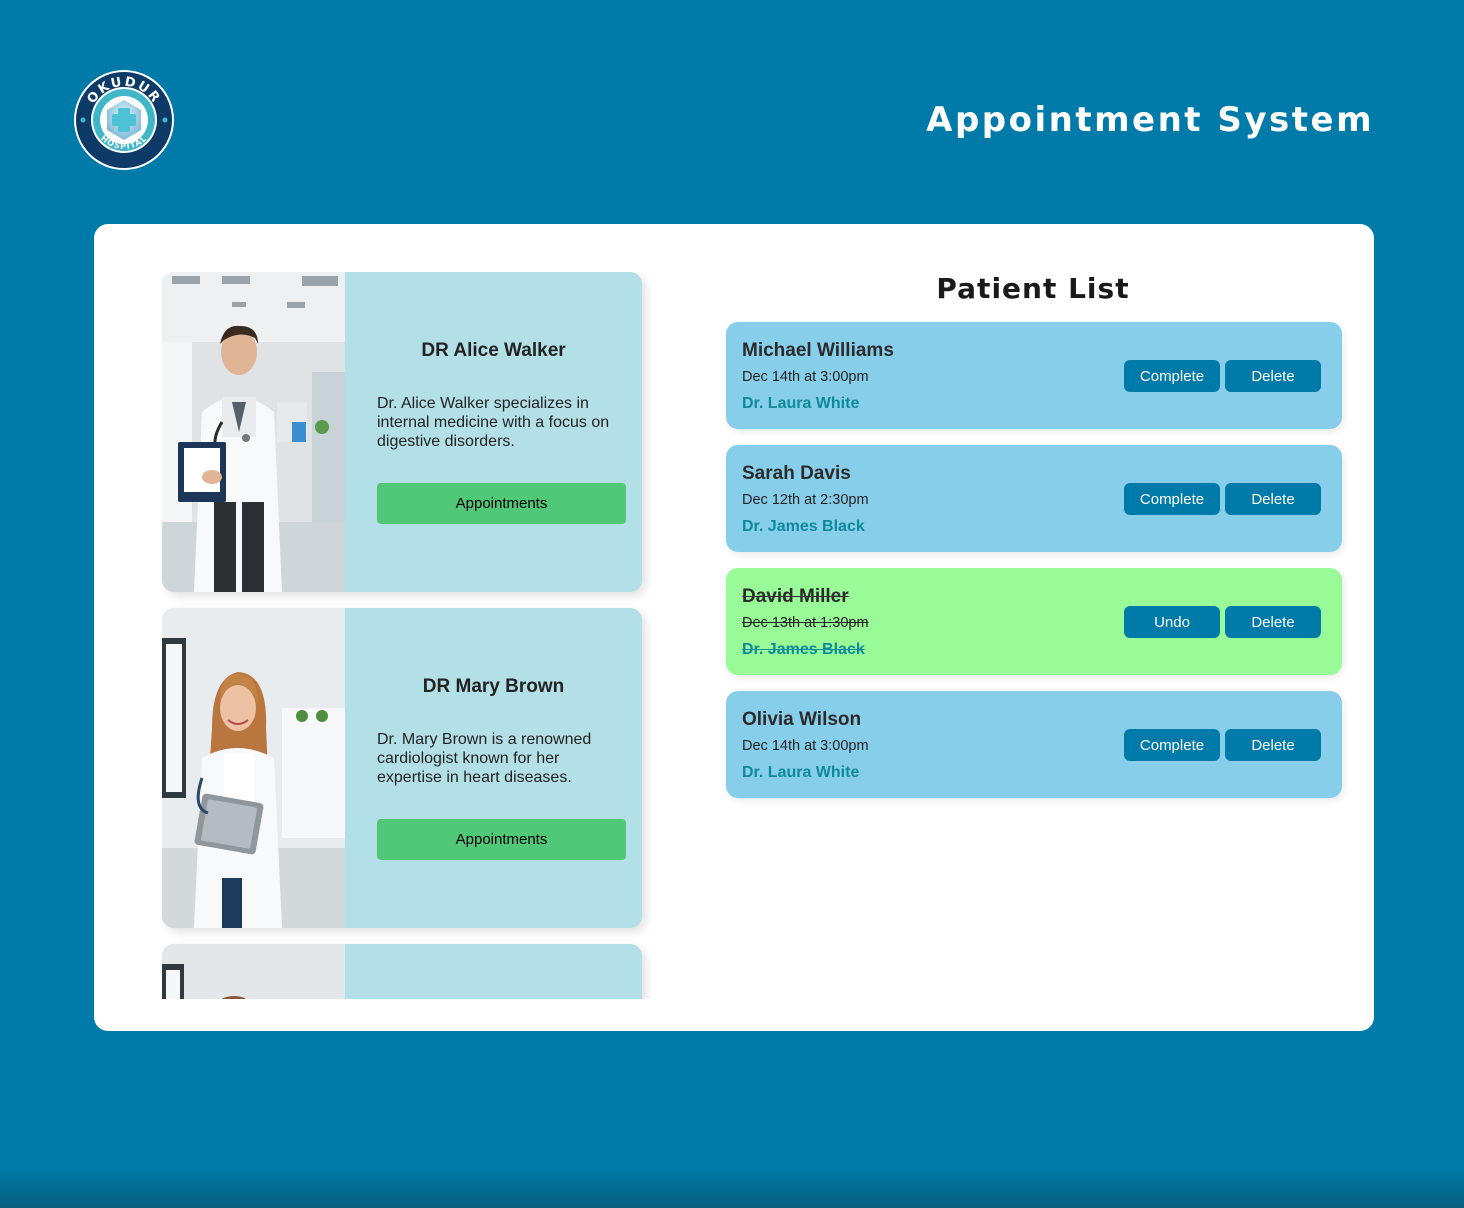  What do you see at coordinates (493, 350) in the screenshot?
I see `doctor-name: DR Alice Walker` at bounding box center [493, 350].